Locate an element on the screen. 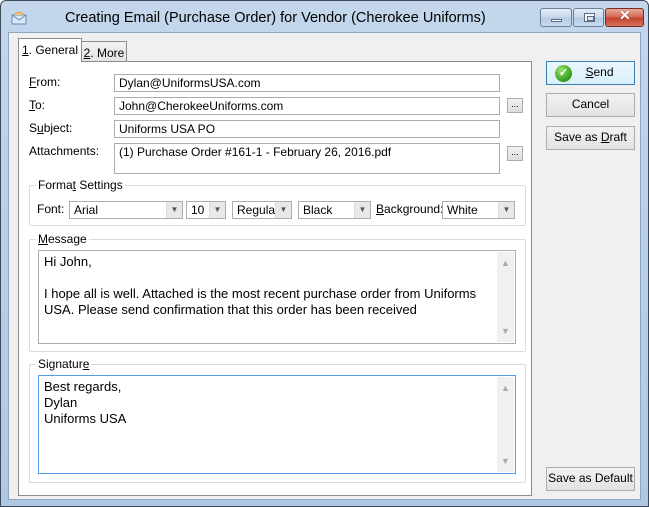 The image size is (649, 507). tab-general: 1. General is located at coordinates (50, 50).